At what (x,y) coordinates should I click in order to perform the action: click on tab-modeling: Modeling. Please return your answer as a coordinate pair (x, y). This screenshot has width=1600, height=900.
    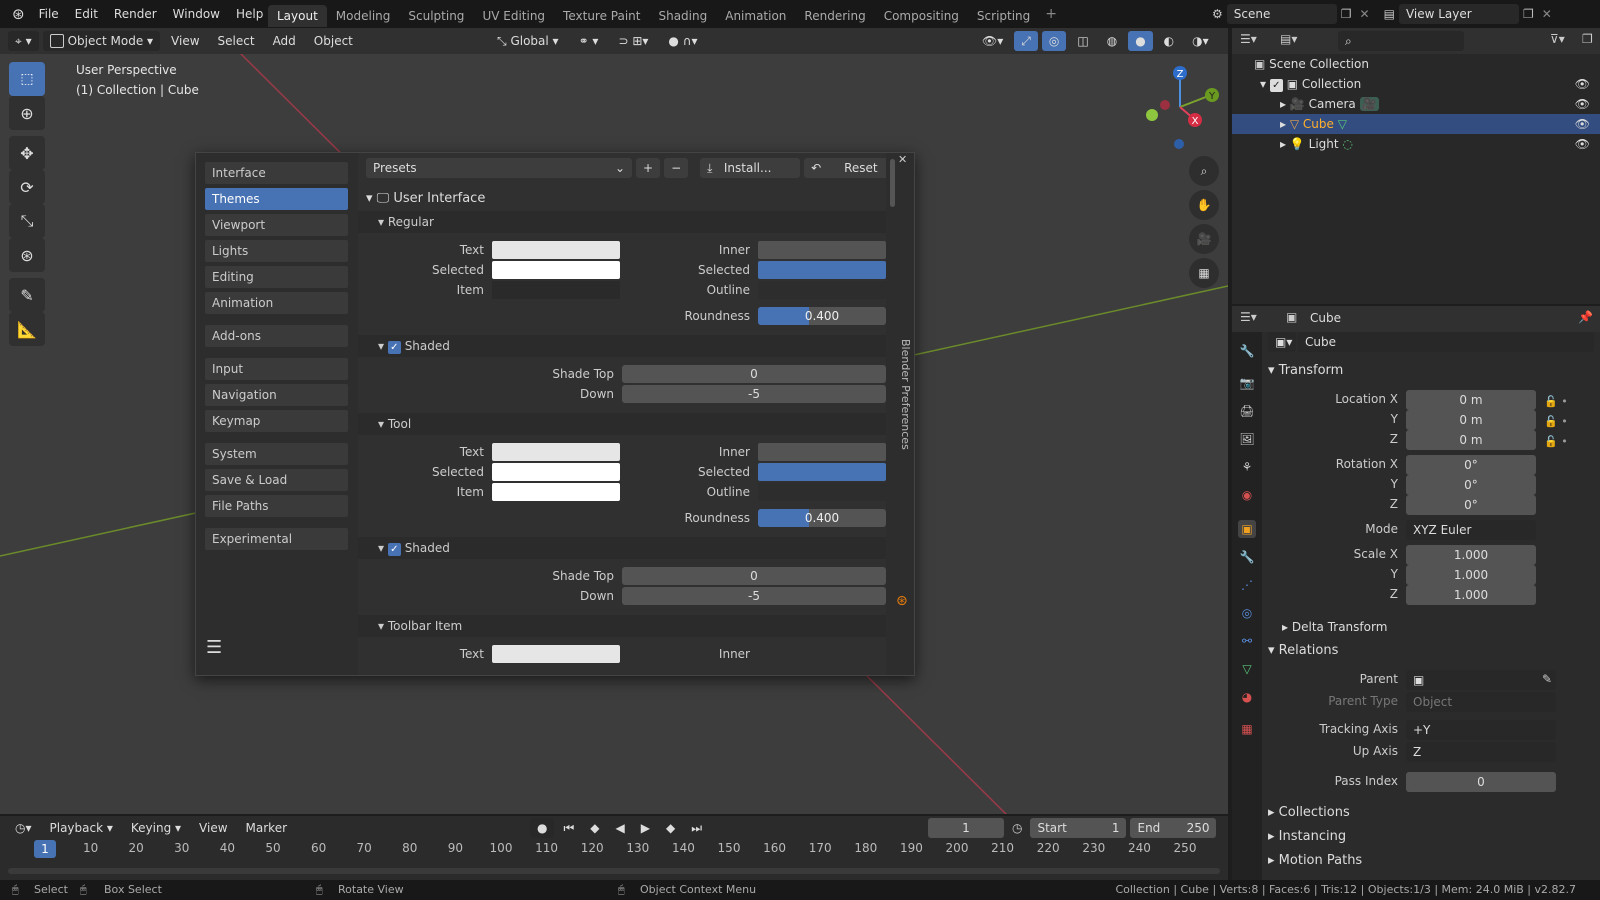
    Looking at the image, I should click on (363, 16).